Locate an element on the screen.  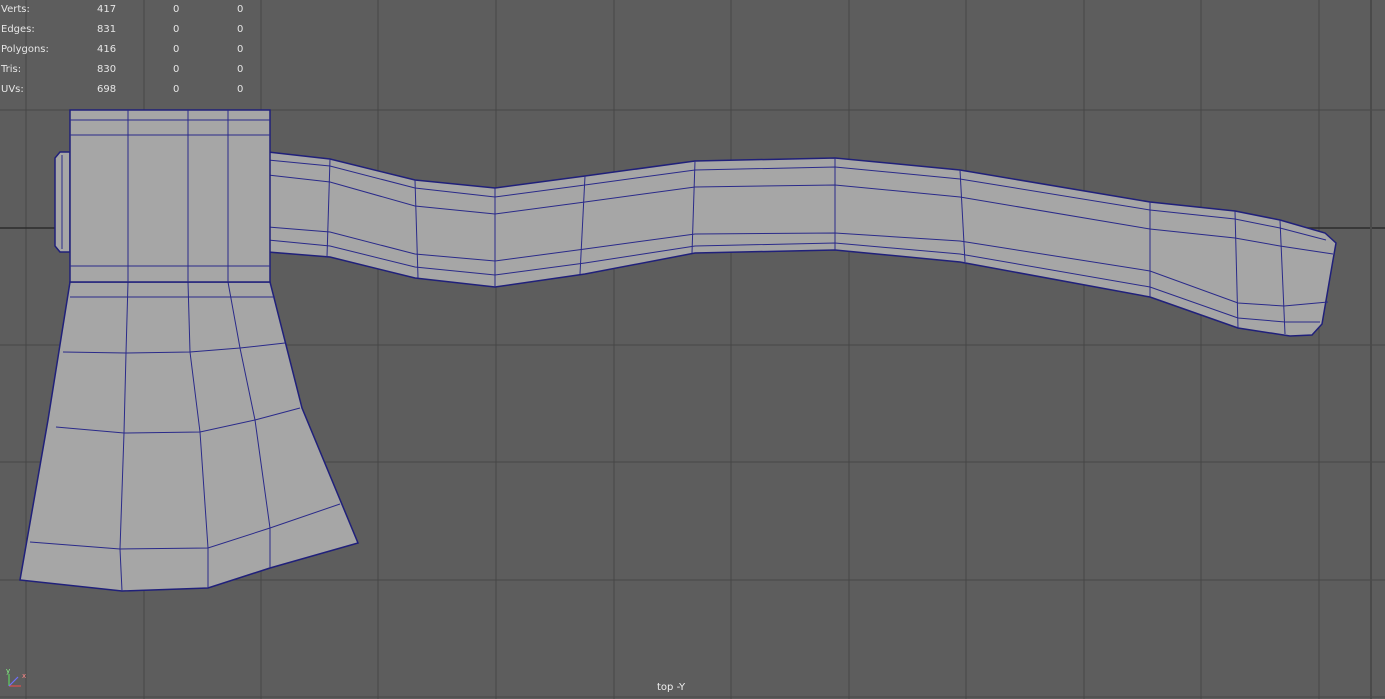
axe-head is located at coordinates (170, 196).